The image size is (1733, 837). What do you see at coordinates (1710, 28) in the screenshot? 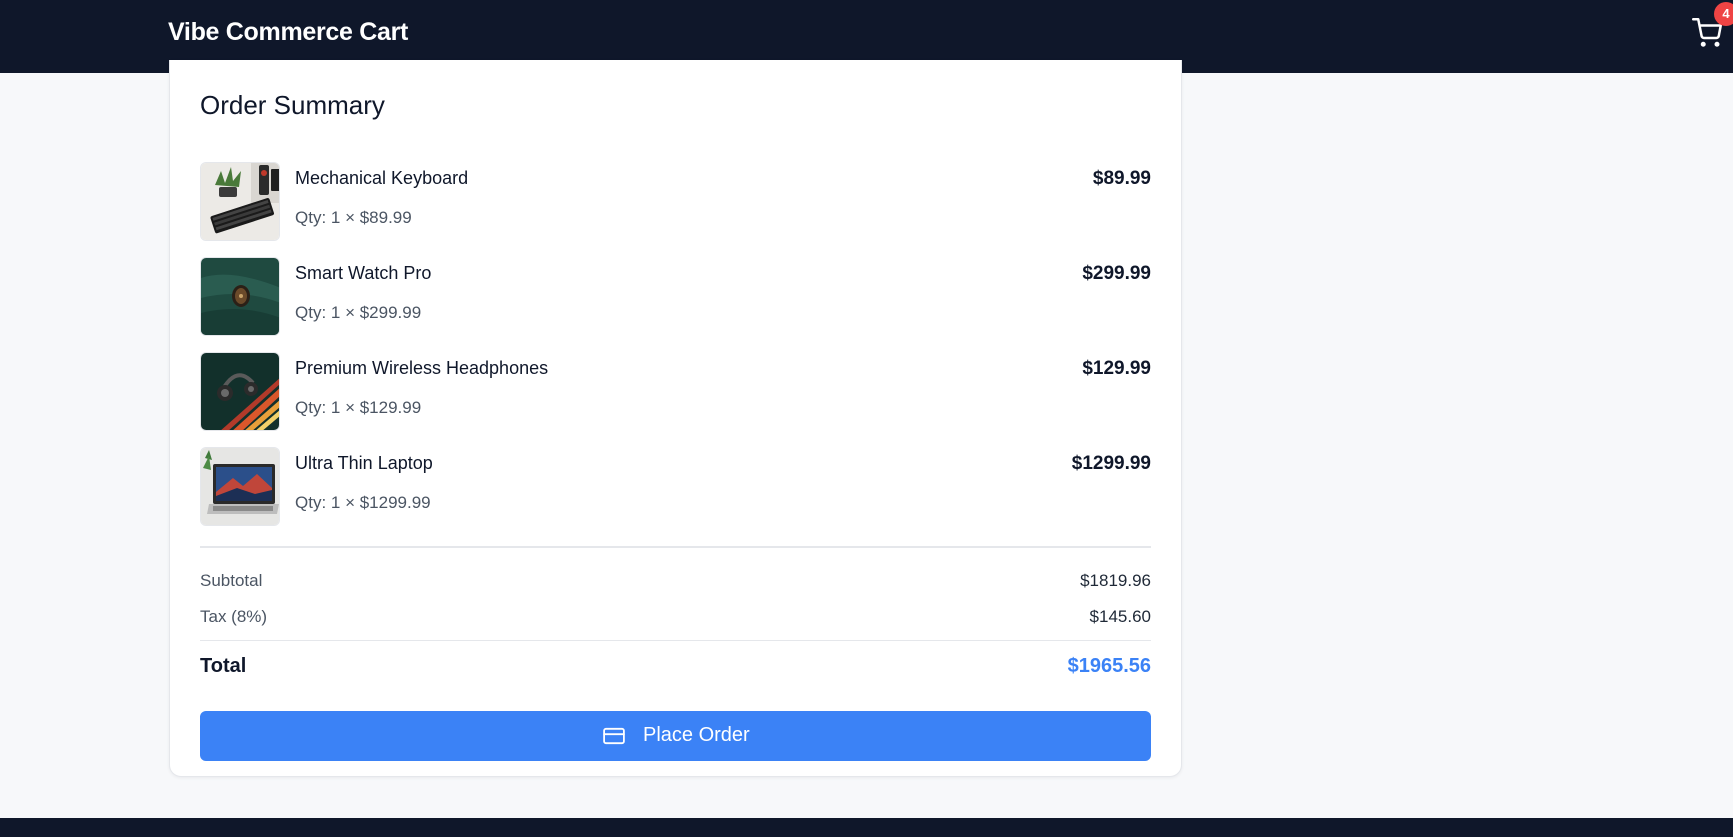
I see `cart-button: 4` at bounding box center [1710, 28].